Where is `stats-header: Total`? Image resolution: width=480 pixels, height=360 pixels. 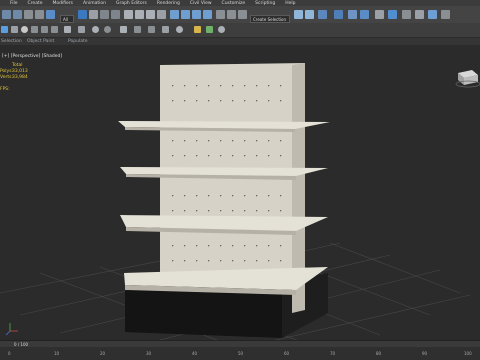 stats-header: Total is located at coordinates (17, 65).